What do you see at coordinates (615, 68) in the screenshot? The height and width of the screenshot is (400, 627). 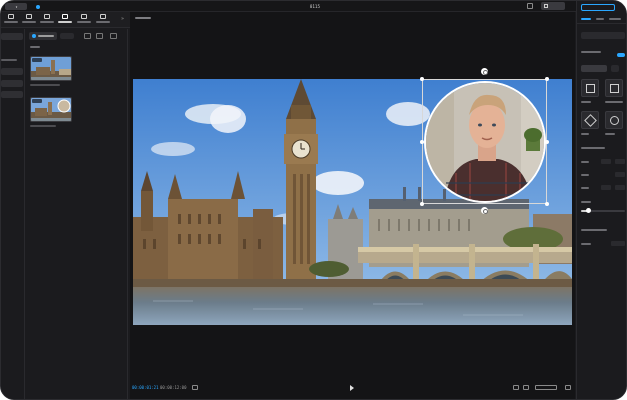 I see `add-mask-button` at bounding box center [615, 68].